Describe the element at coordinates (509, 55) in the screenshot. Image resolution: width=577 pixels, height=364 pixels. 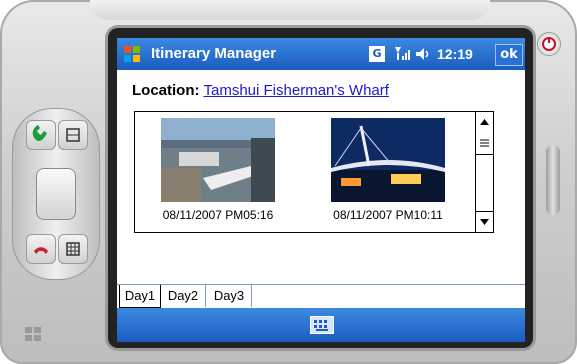
I see `ok-button: ok` at that location.